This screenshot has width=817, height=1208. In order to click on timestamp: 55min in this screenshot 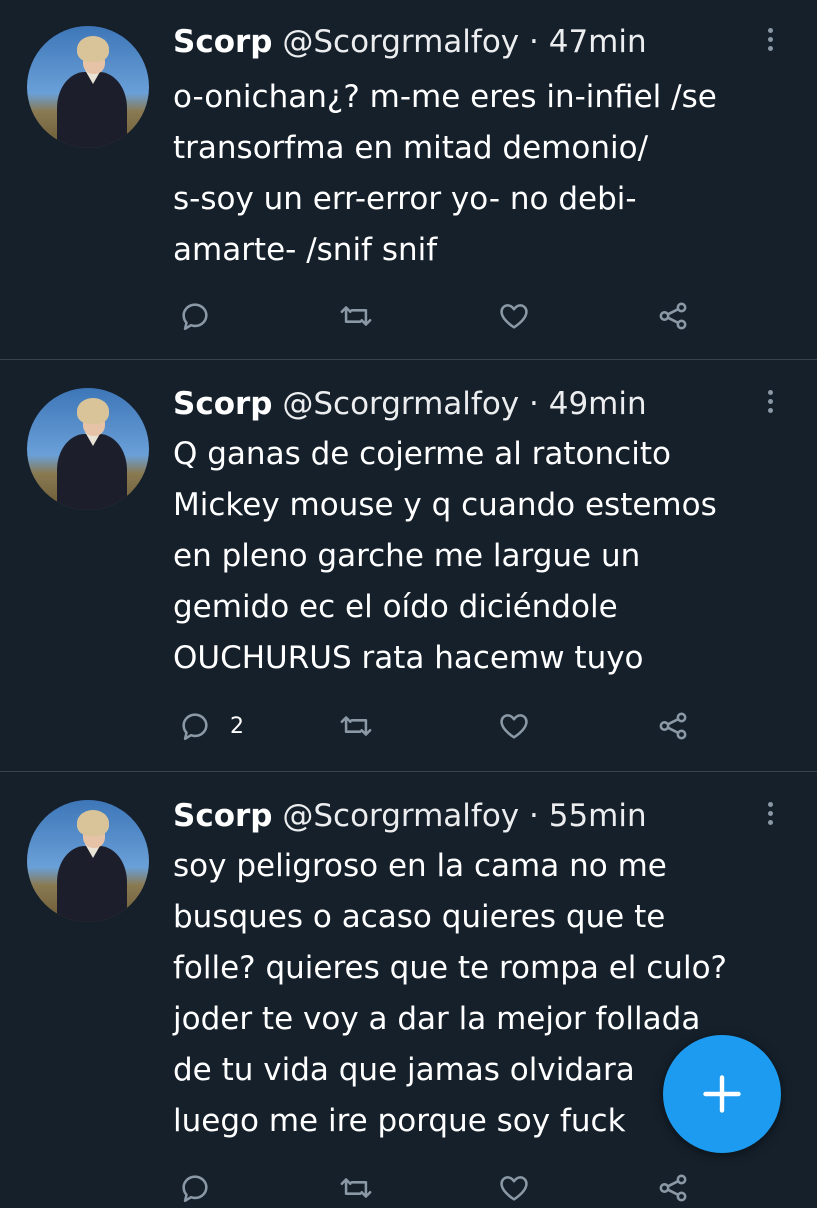, I will do `click(598, 816)`.